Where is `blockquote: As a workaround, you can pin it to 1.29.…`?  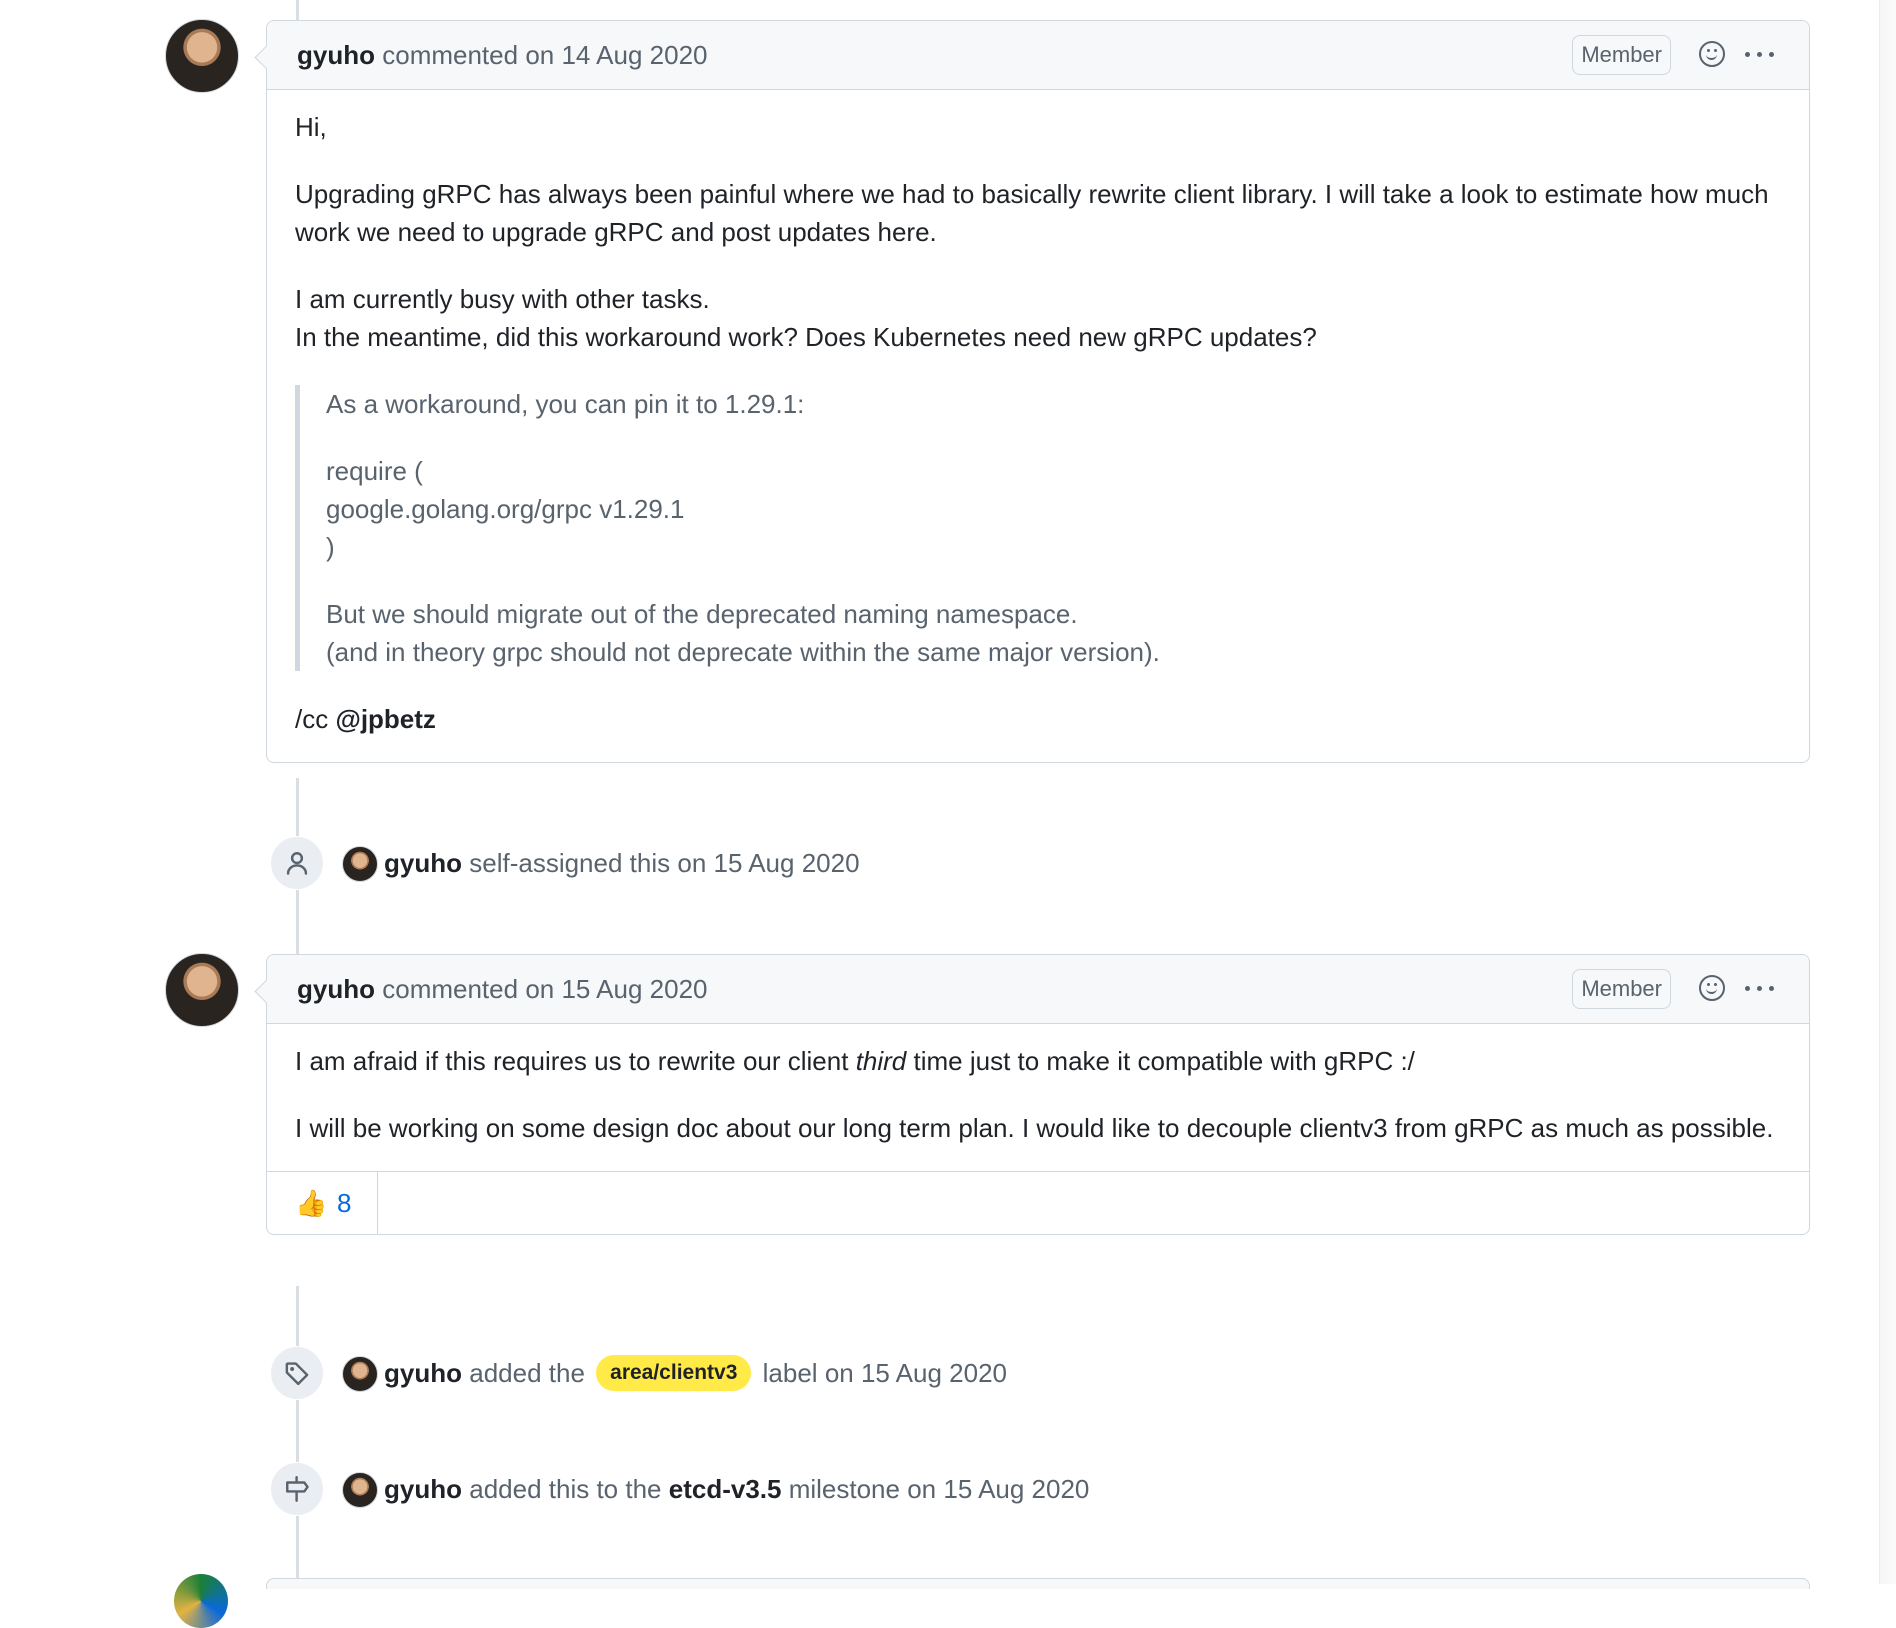
blockquote: As a workaround, you can pin it to 1.29.… is located at coordinates (1037, 528).